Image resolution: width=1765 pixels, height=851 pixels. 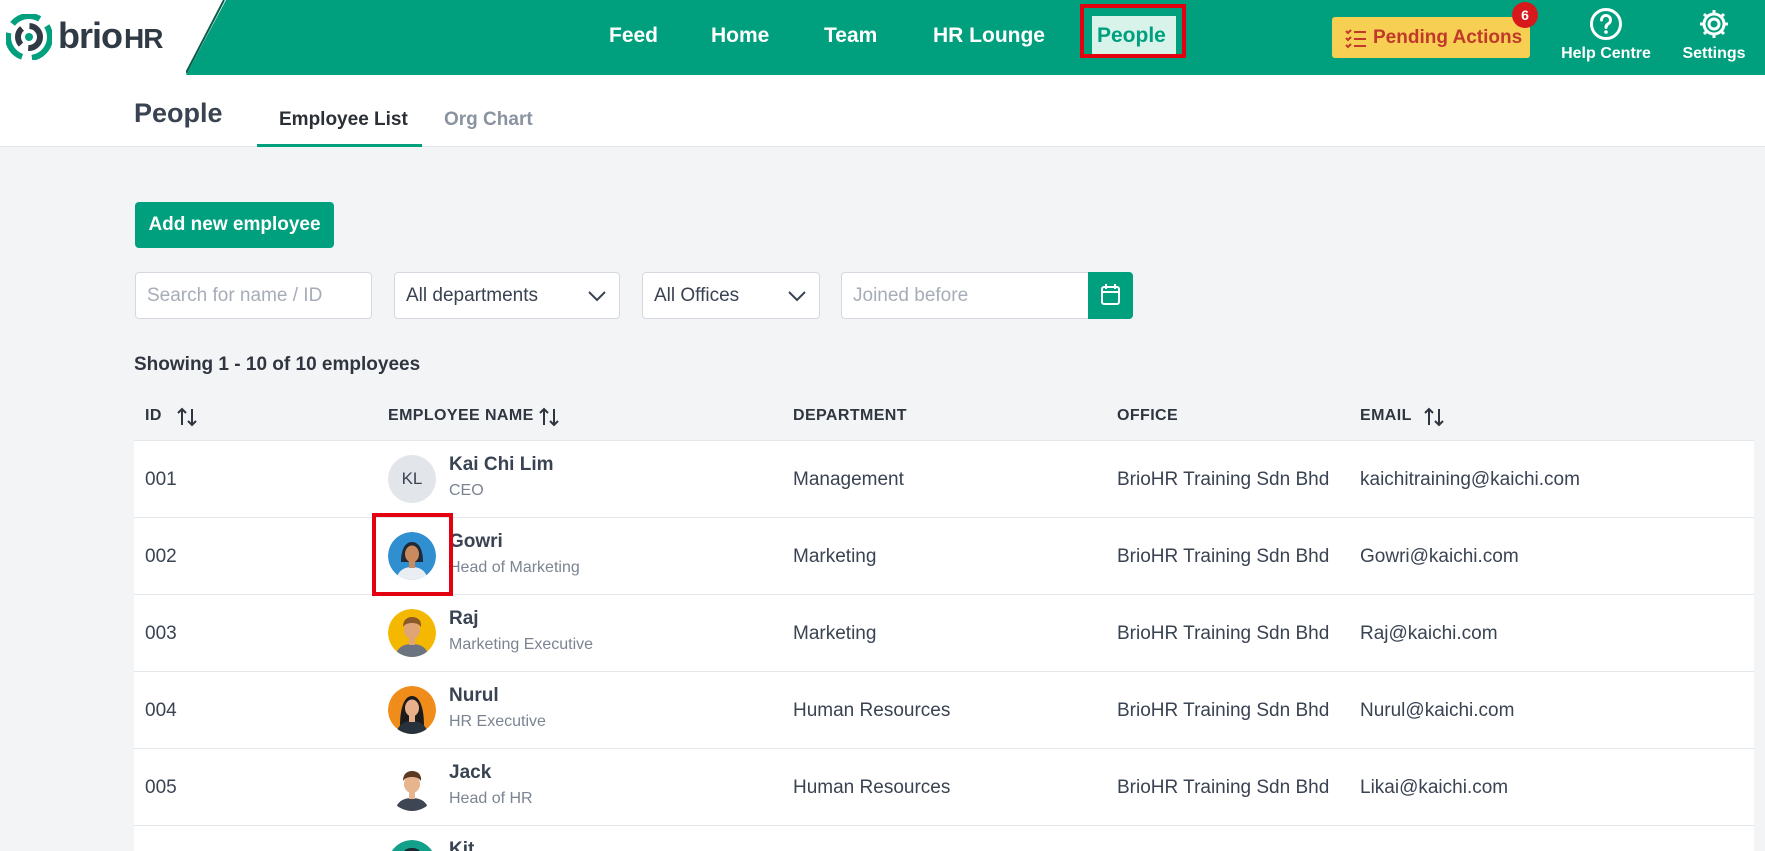 What do you see at coordinates (161, 556) in the screenshot?
I see `employee-id: 002` at bounding box center [161, 556].